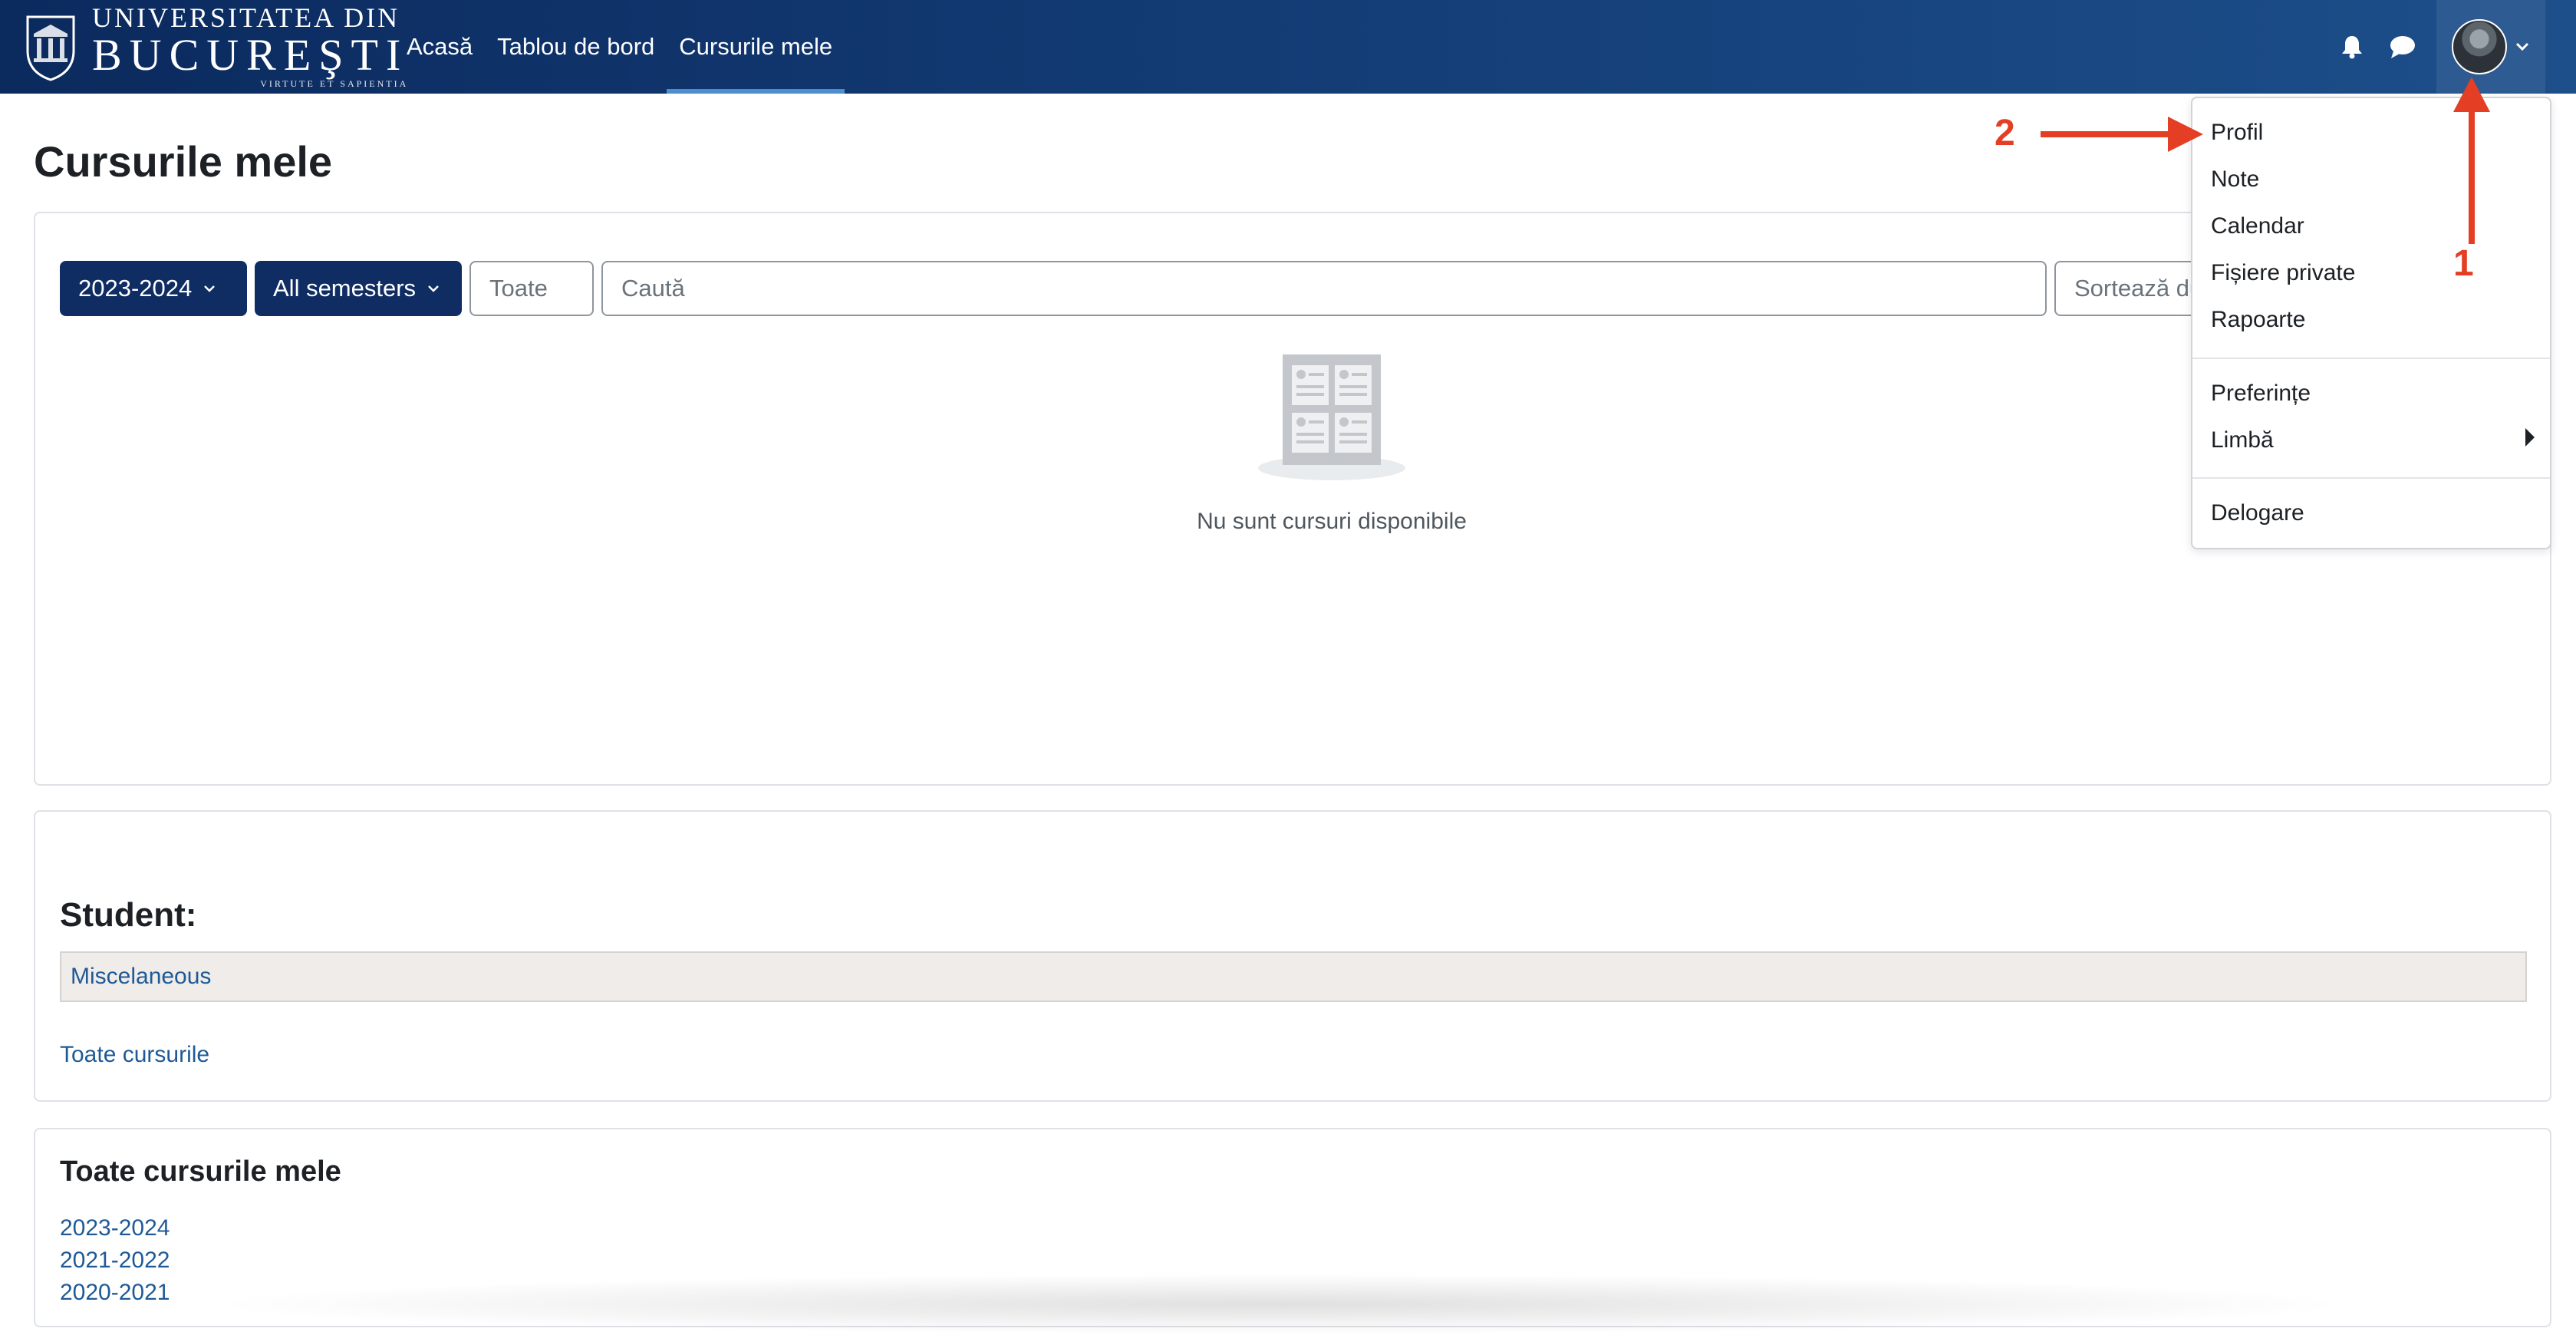 The width and height of the screenshot is (2576, 1335). Describe the element at coordinates (756, 47) in the screenshot. I see `nav-my-courses: Cursurile mele` at that location.